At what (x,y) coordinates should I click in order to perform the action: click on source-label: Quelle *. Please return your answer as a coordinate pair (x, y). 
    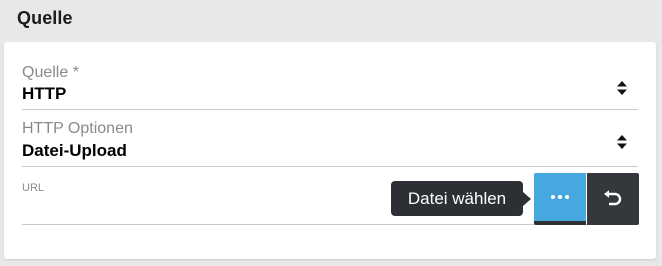
    Looking at the image, I should click on (50, 72).